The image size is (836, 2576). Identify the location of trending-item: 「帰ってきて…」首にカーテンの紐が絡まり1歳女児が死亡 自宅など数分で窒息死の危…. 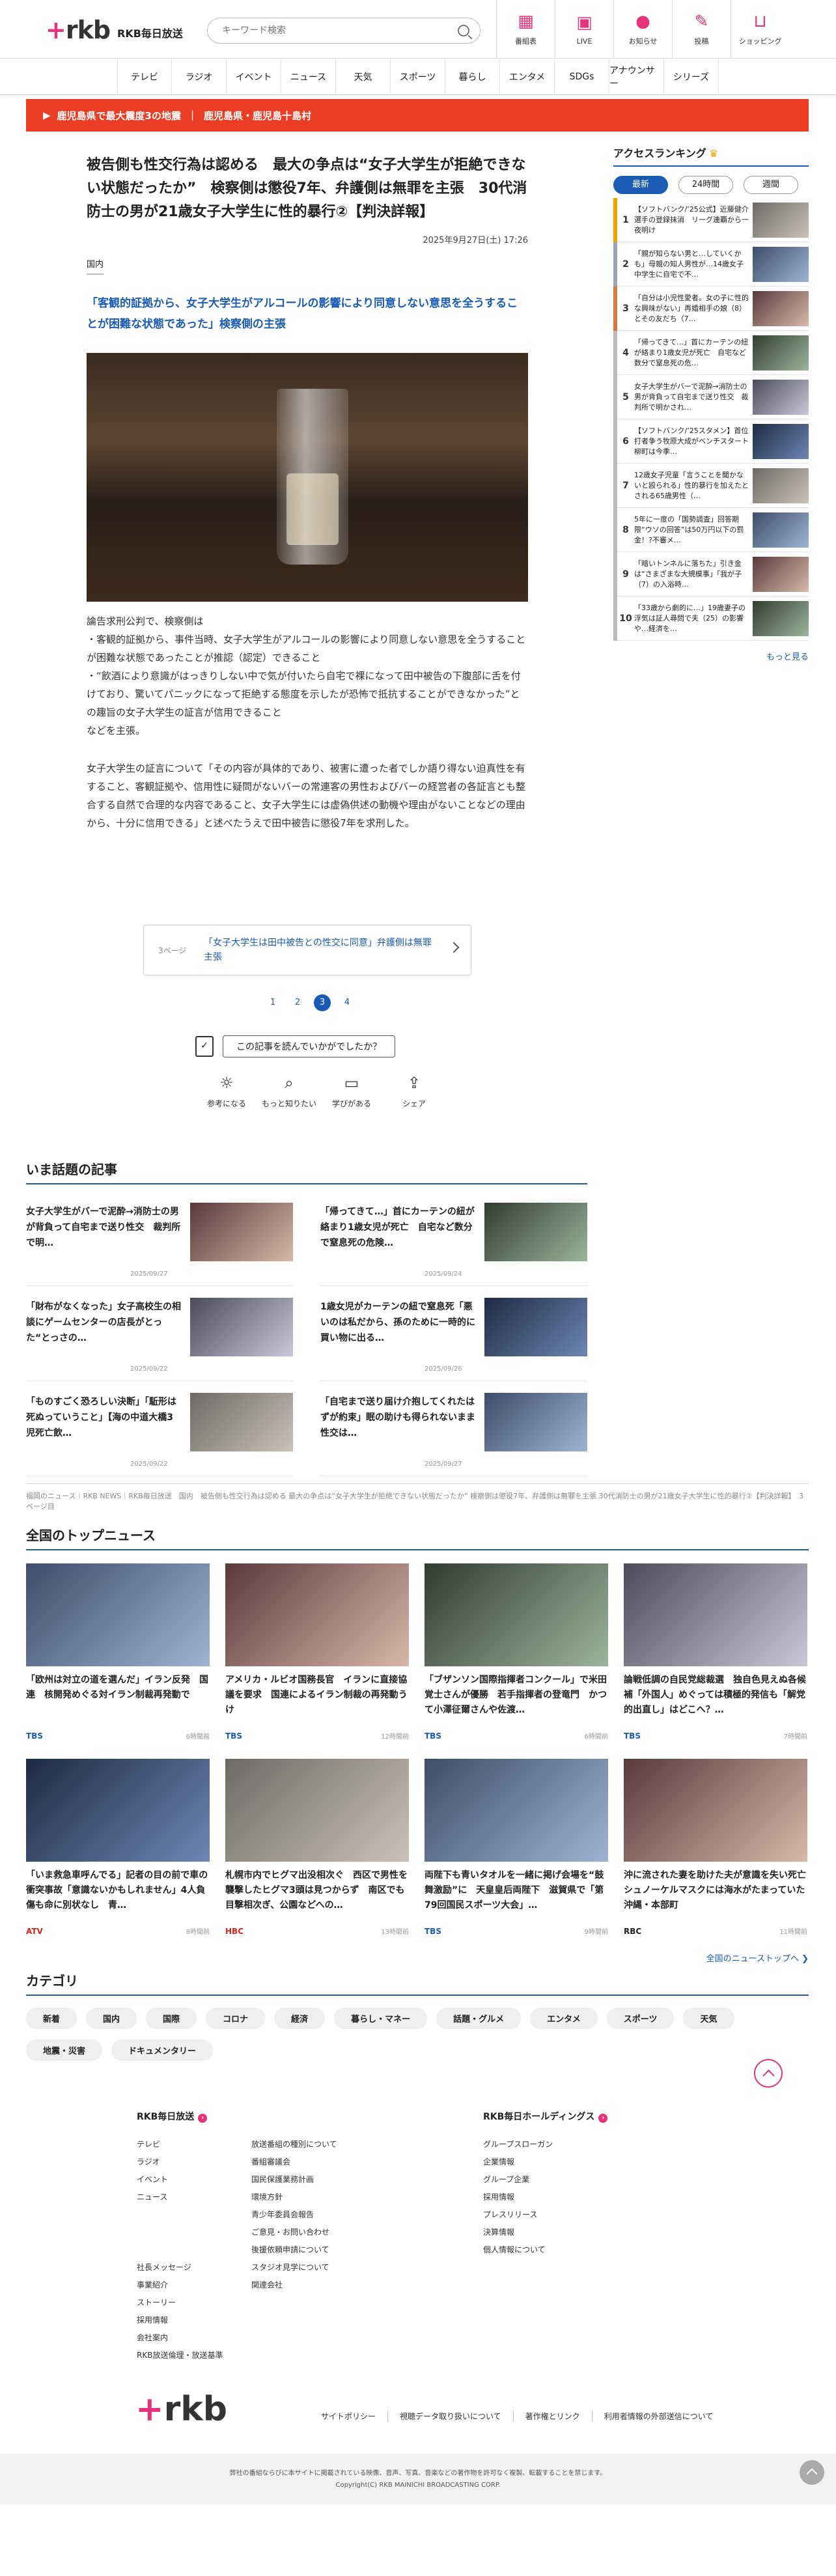
(453, 1242).